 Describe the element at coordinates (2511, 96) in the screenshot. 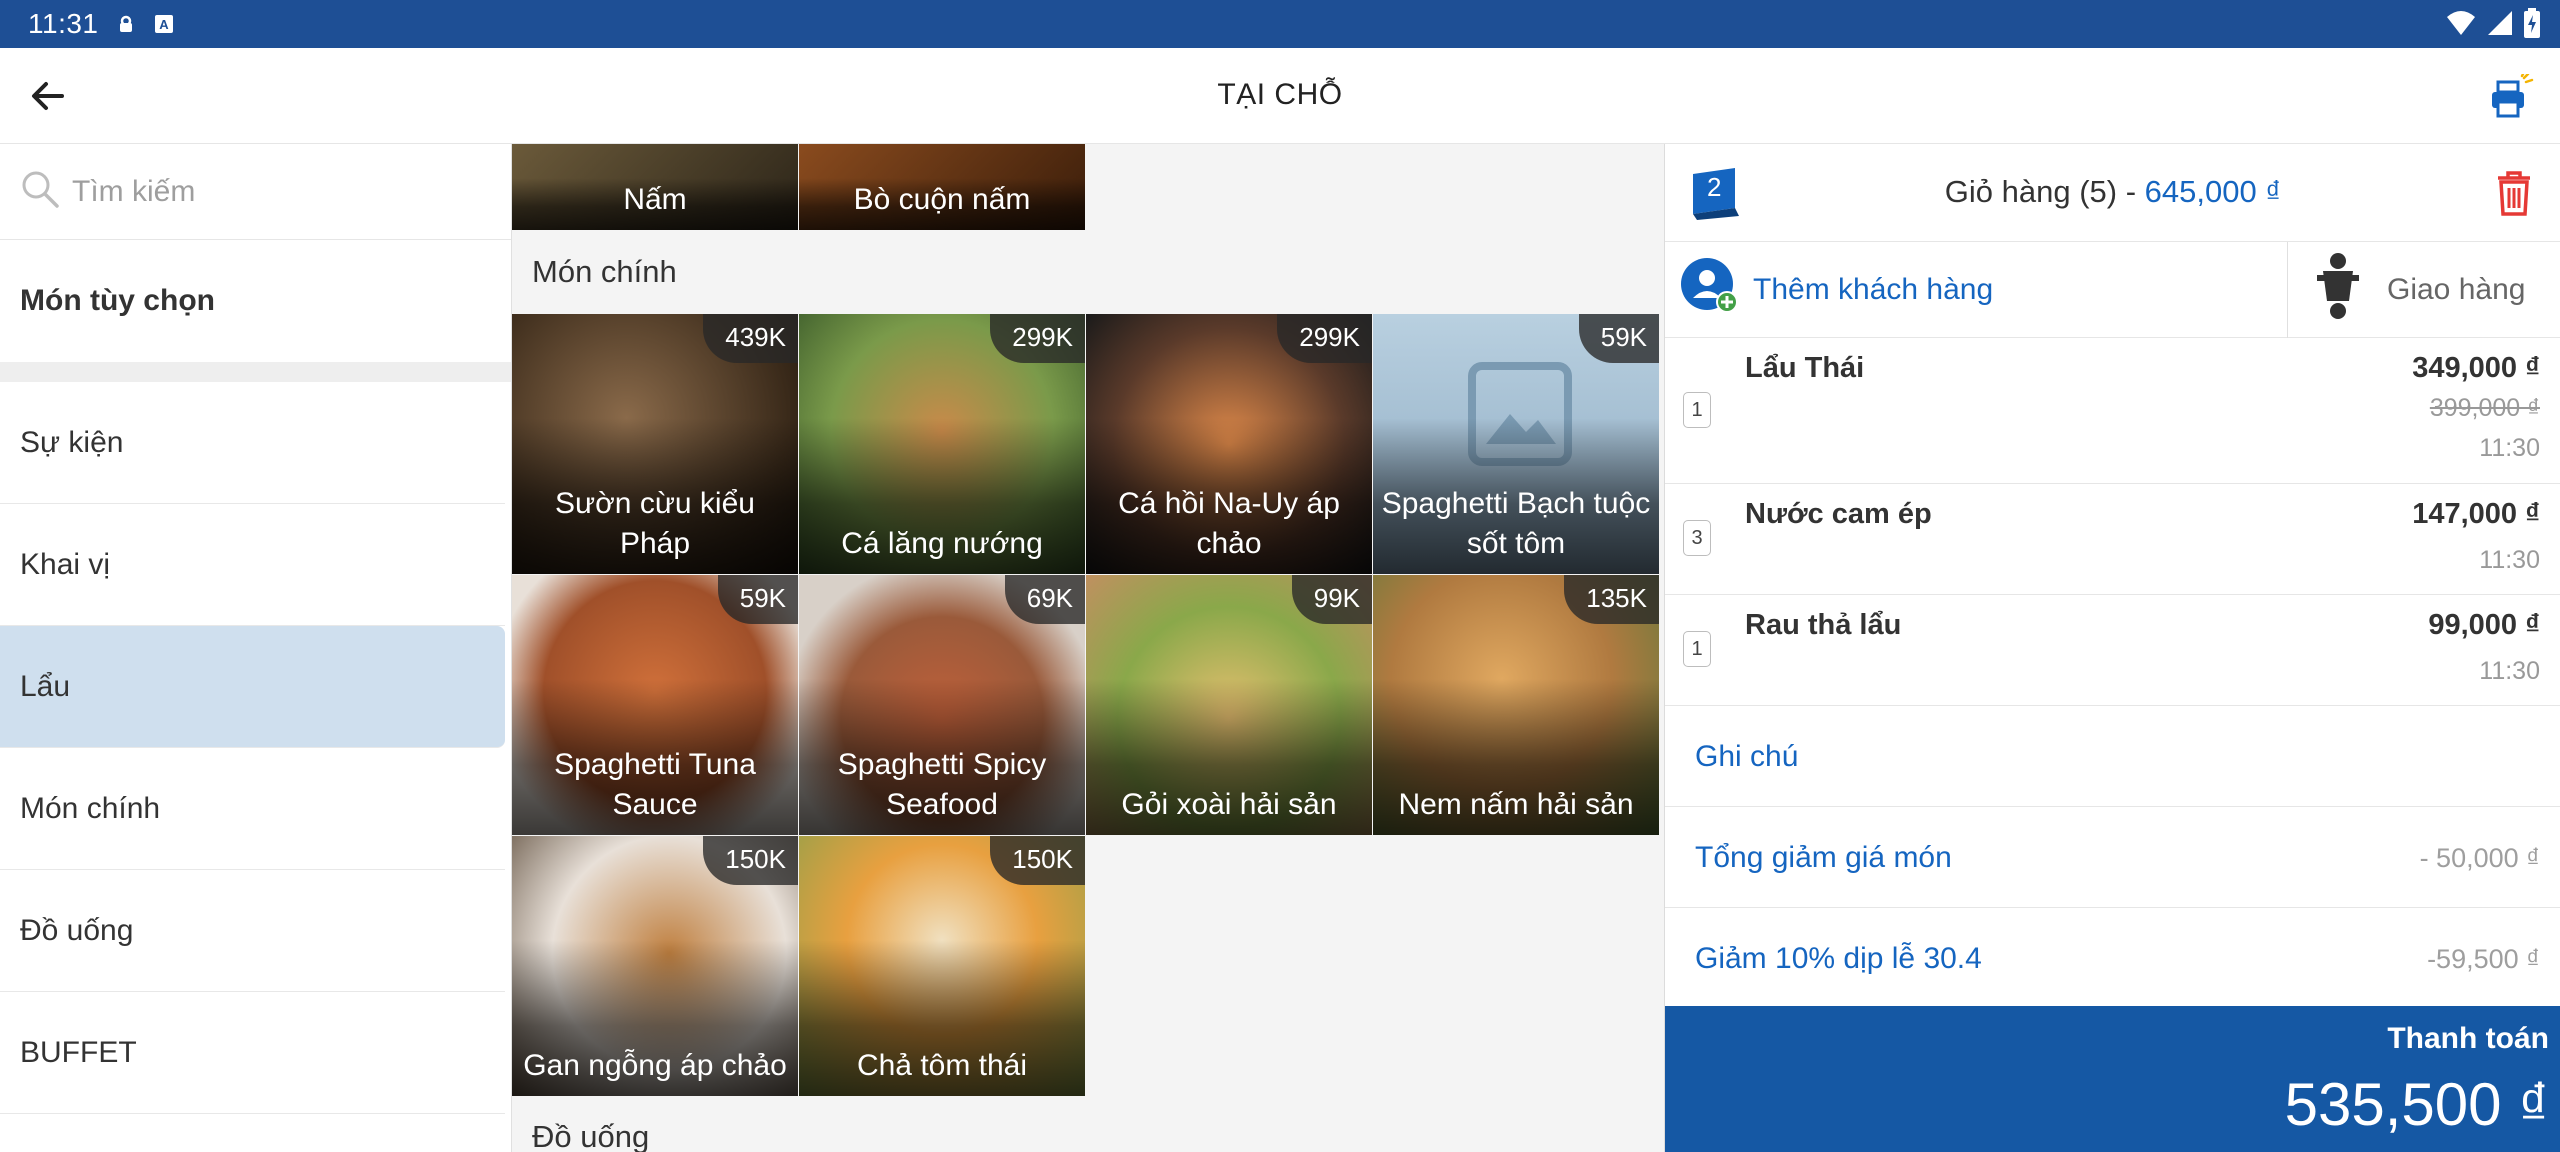

I see `printer-icon` at that location.